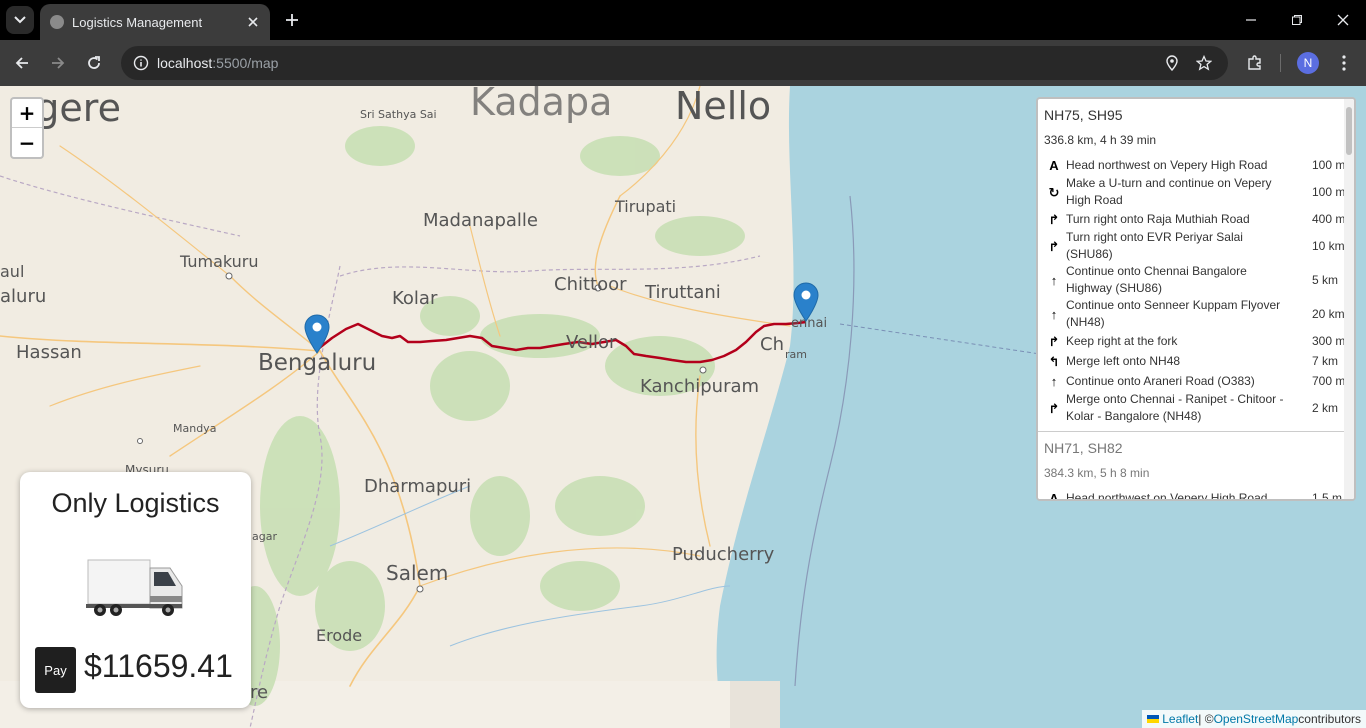 This screenshot has height=728, width=1366. Describe the element at coordinates (723, 554) in the screenshot. I see `map-label: Puducherry` at that location.